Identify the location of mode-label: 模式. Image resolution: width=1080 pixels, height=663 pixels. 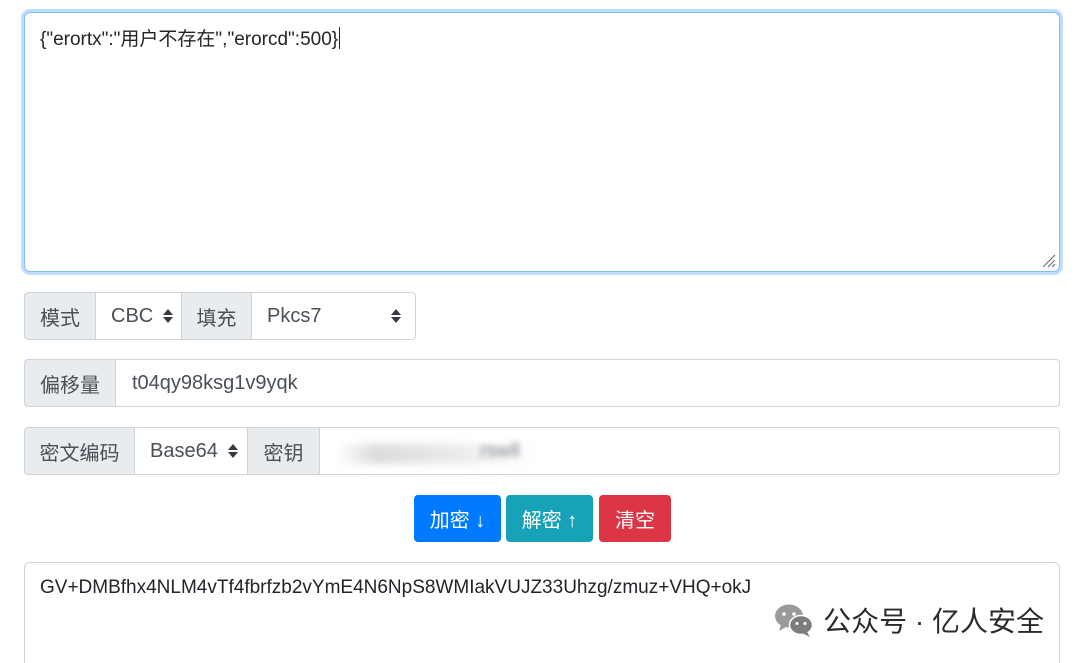
(60, 316).